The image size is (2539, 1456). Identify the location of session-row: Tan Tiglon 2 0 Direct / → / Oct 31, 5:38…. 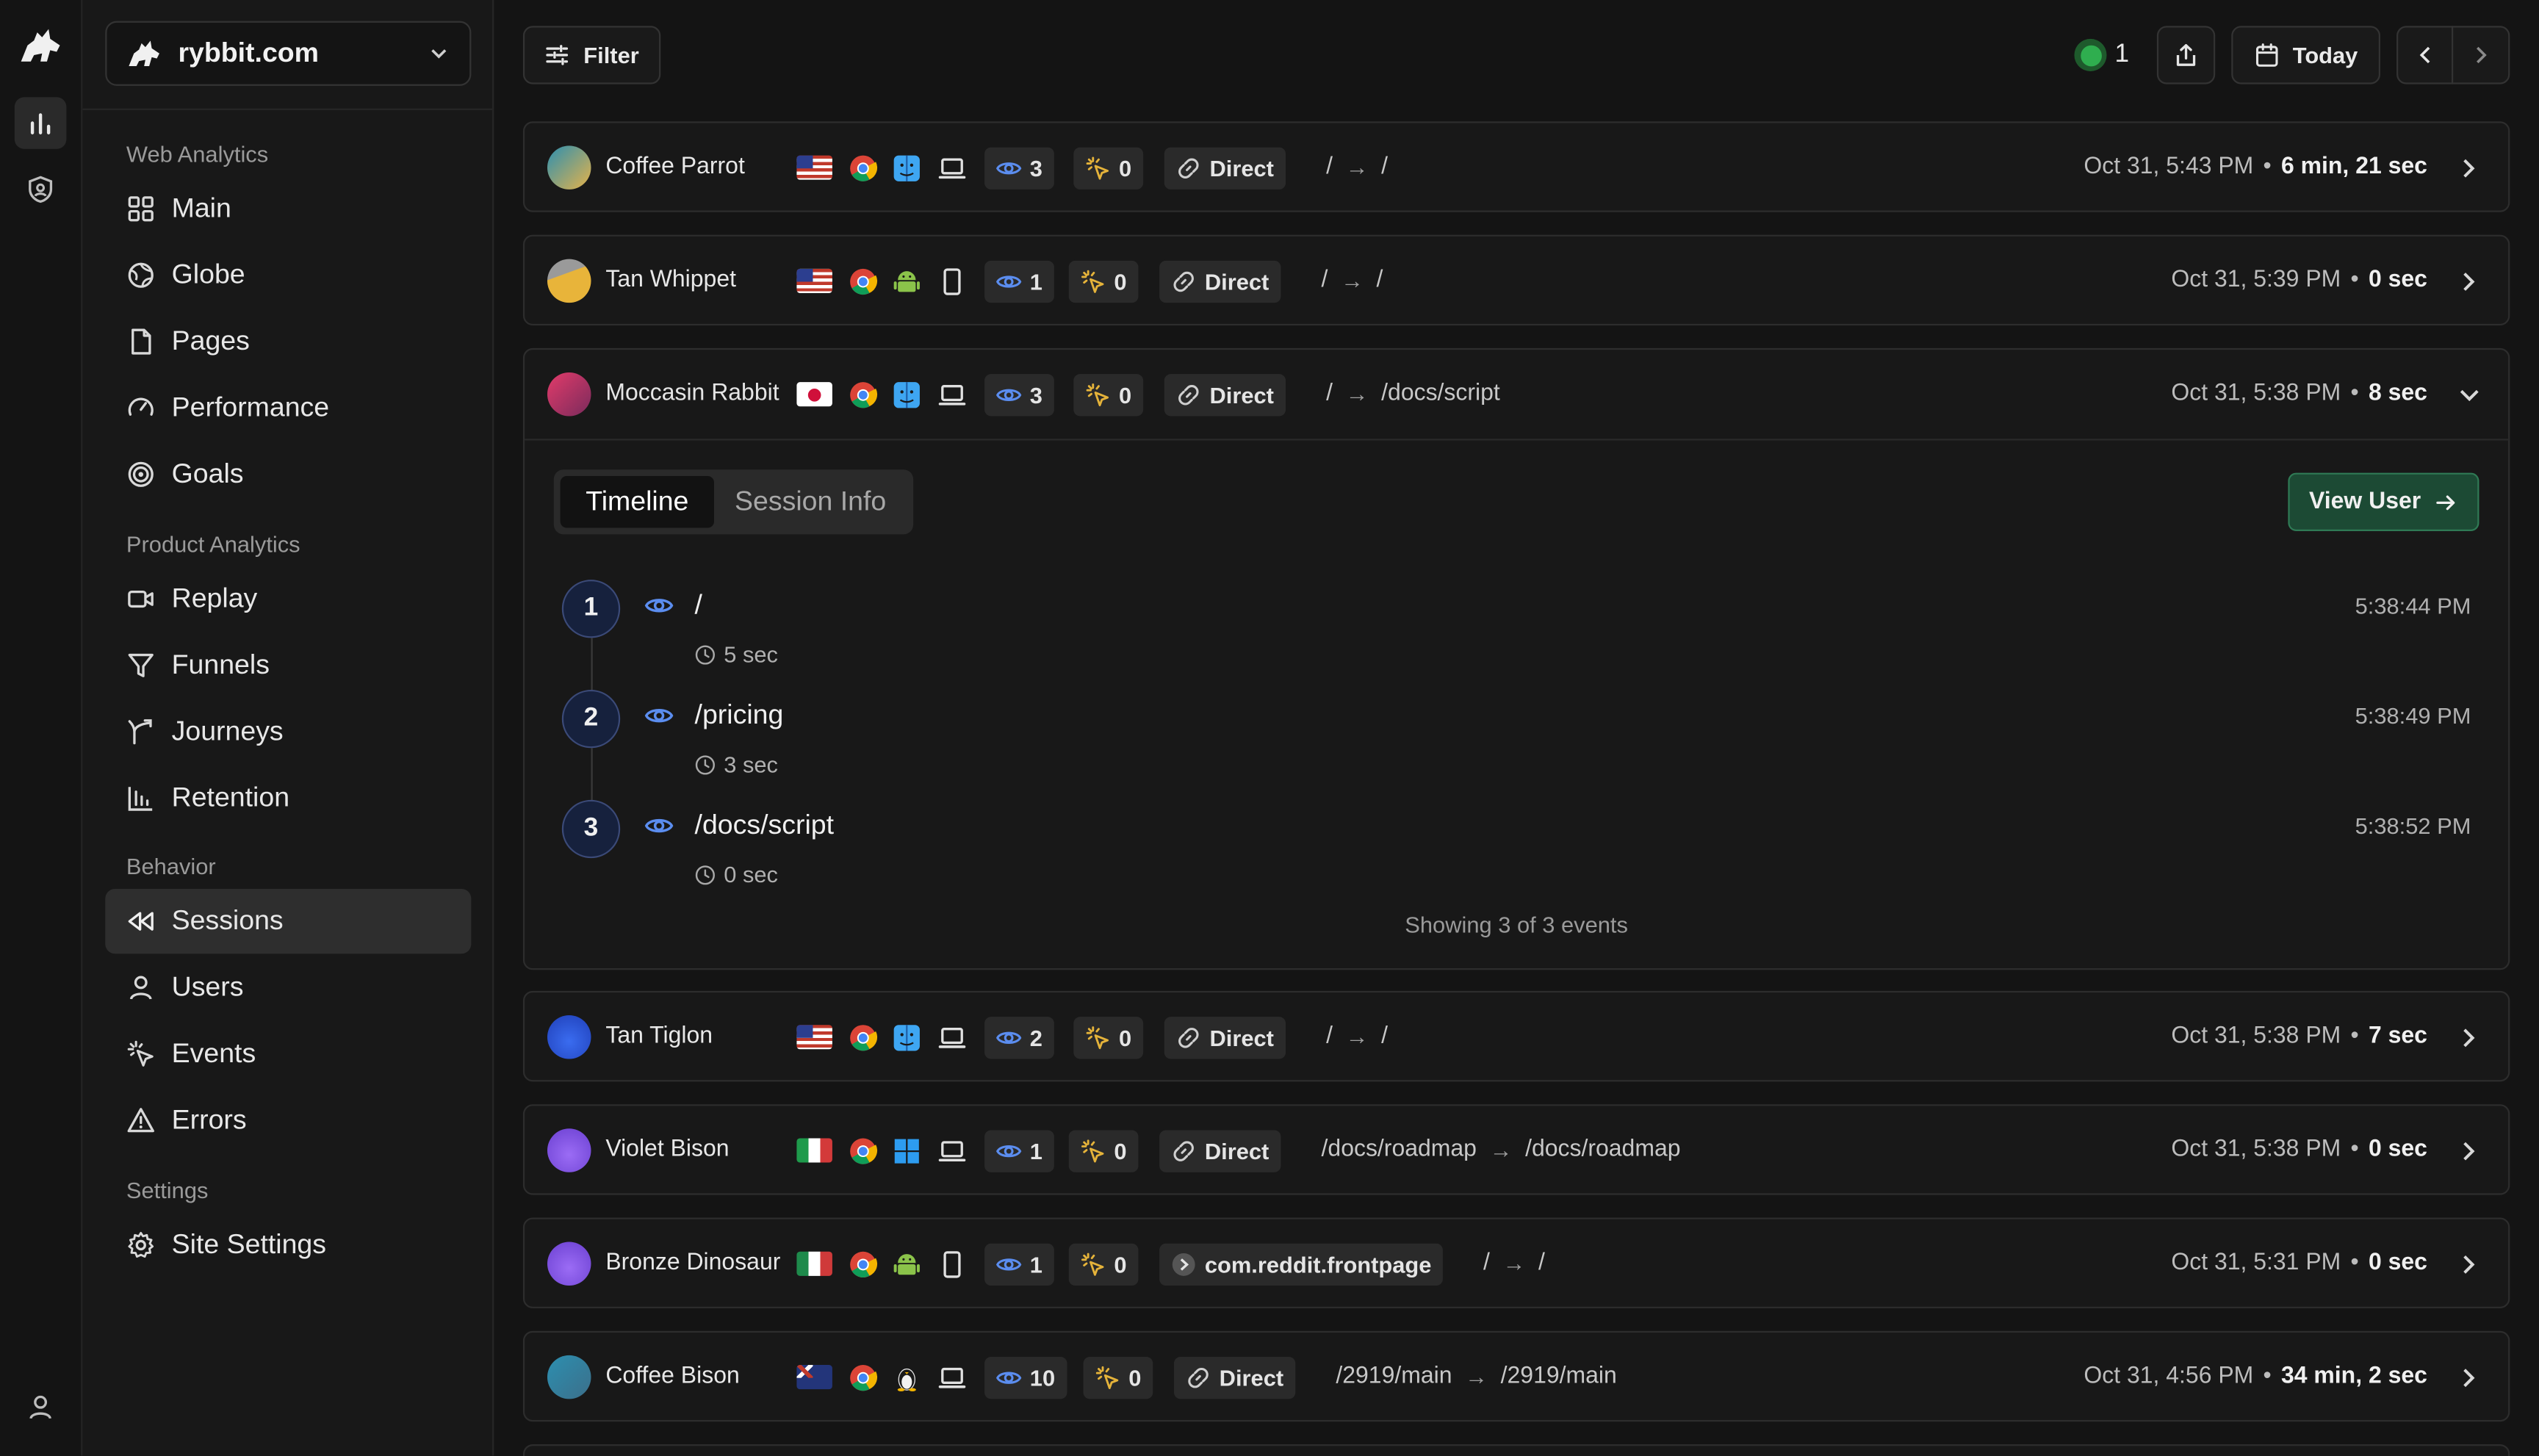
(1516, 1036).